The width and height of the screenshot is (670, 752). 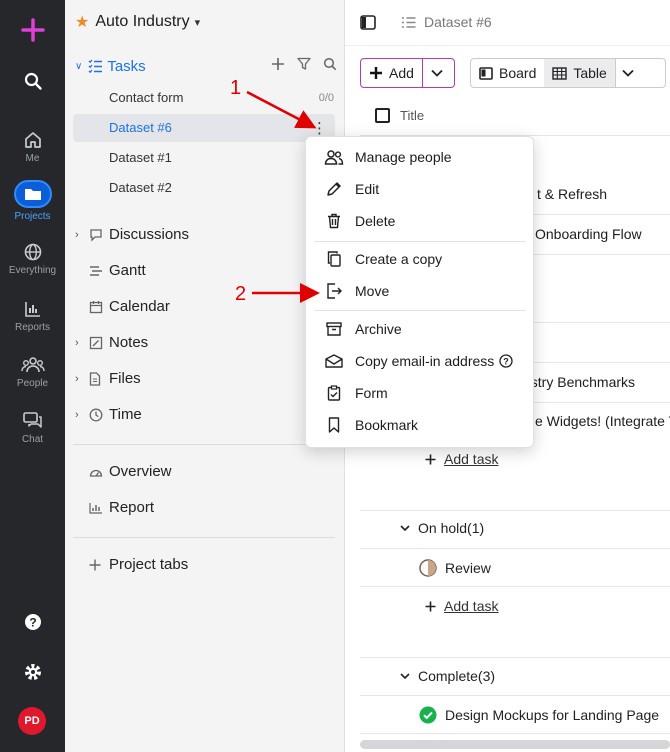 What do you see at coordinates (32, 309) in the screenshot?
I see `bar-chart-icon` at bounding box center [32, 309].